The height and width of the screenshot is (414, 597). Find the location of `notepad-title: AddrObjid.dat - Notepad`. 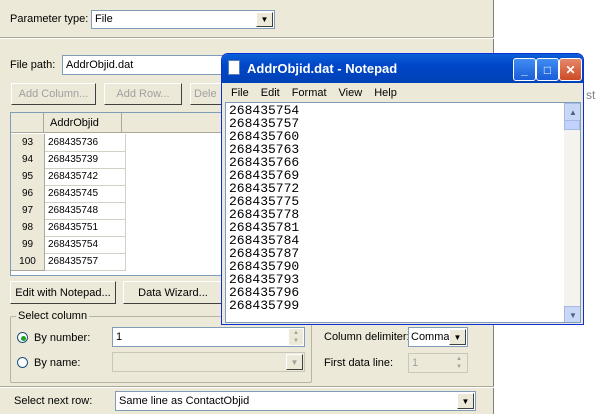

notepad-title: AddrObjid.dat - Notepad is located at coordinates (322, 68).